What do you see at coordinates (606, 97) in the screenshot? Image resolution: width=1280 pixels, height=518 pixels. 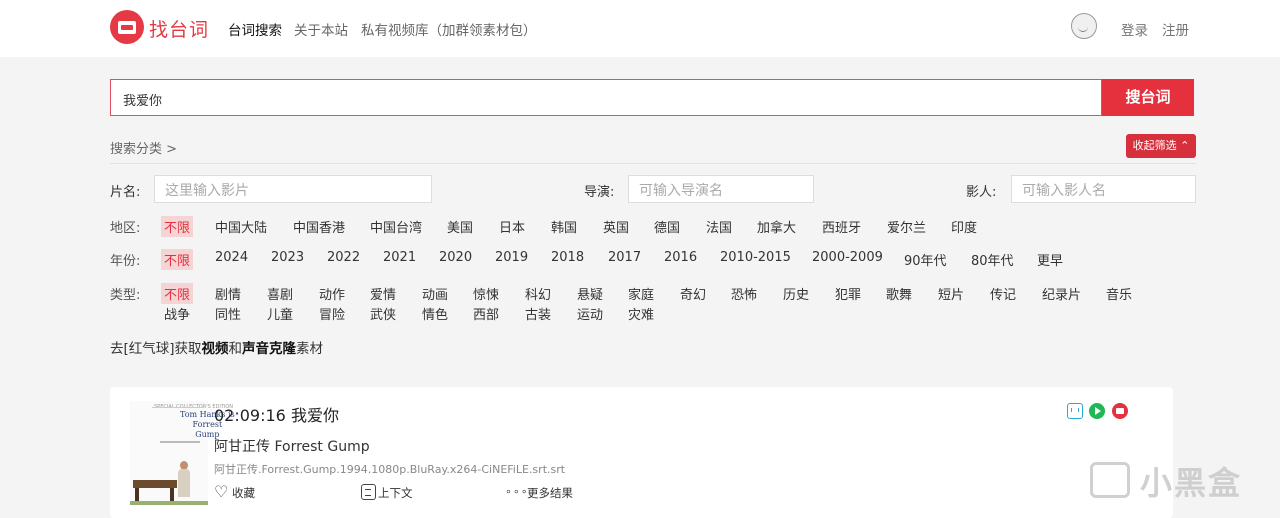 I see `search-input: 我爱你` at bounding box center [606, 97].